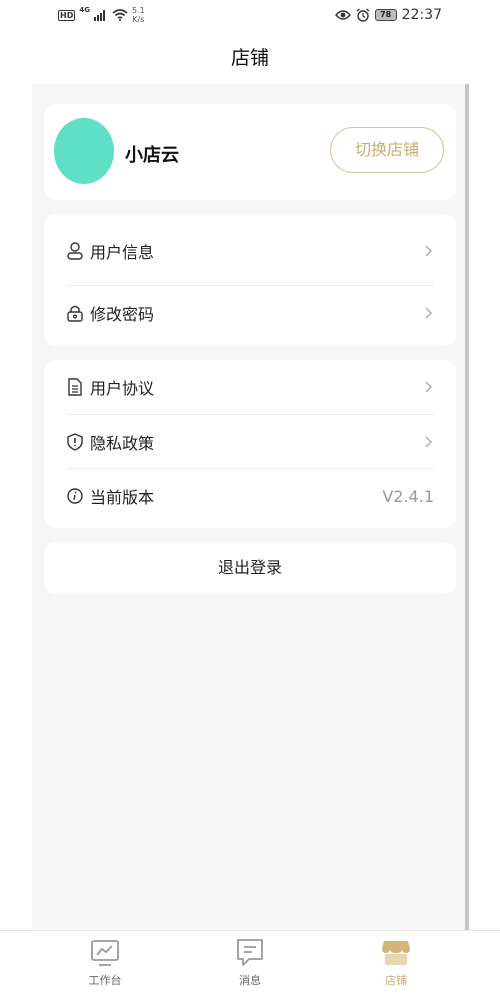 The width and height of the screenshot is (500, 1000). I want to click on shop-icon, so click(396, 953).